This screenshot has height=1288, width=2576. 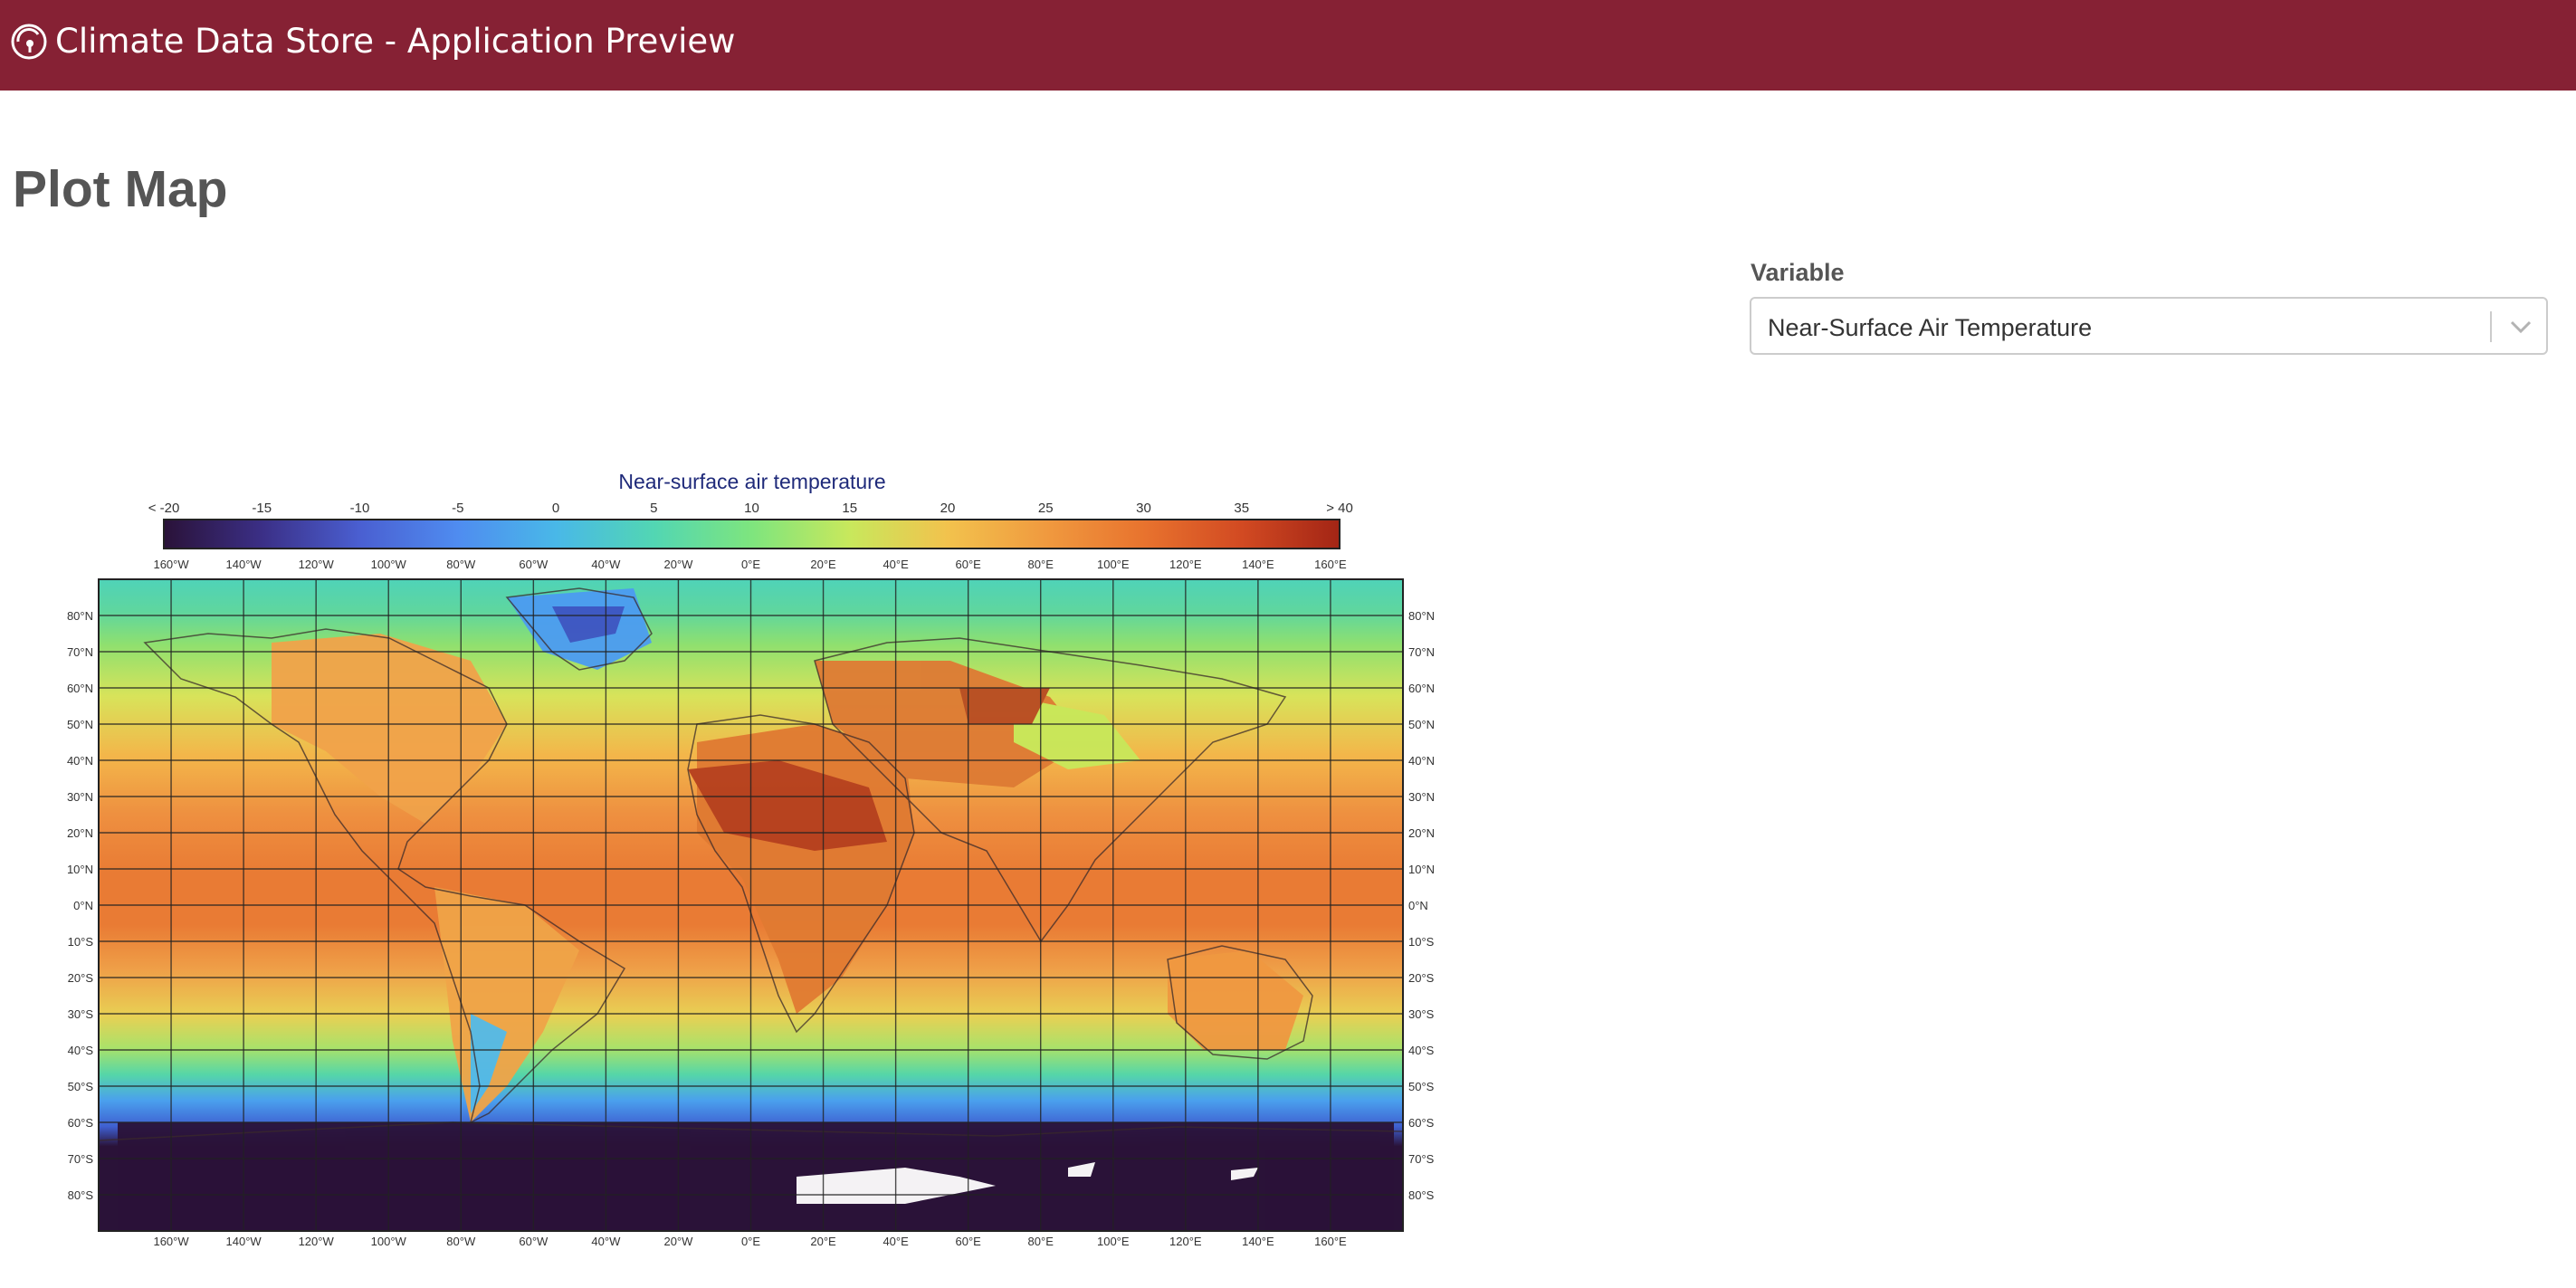 What do you see at coordinates (83, 905) in the screenshot?
I see `left-latitude-label: 0°N` at bounding box center [83, 905].